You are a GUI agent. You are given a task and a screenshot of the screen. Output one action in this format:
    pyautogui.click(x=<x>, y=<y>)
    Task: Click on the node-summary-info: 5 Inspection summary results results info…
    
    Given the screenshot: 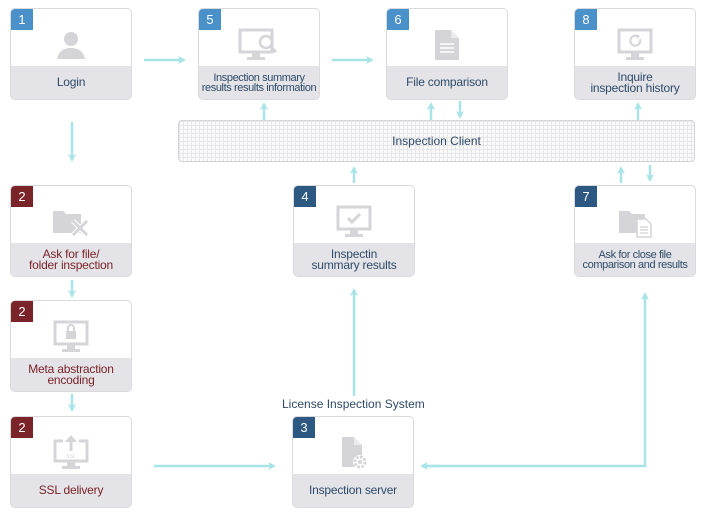 What is the action you would take?
    pyautogui.click(x=259, y=54)
    